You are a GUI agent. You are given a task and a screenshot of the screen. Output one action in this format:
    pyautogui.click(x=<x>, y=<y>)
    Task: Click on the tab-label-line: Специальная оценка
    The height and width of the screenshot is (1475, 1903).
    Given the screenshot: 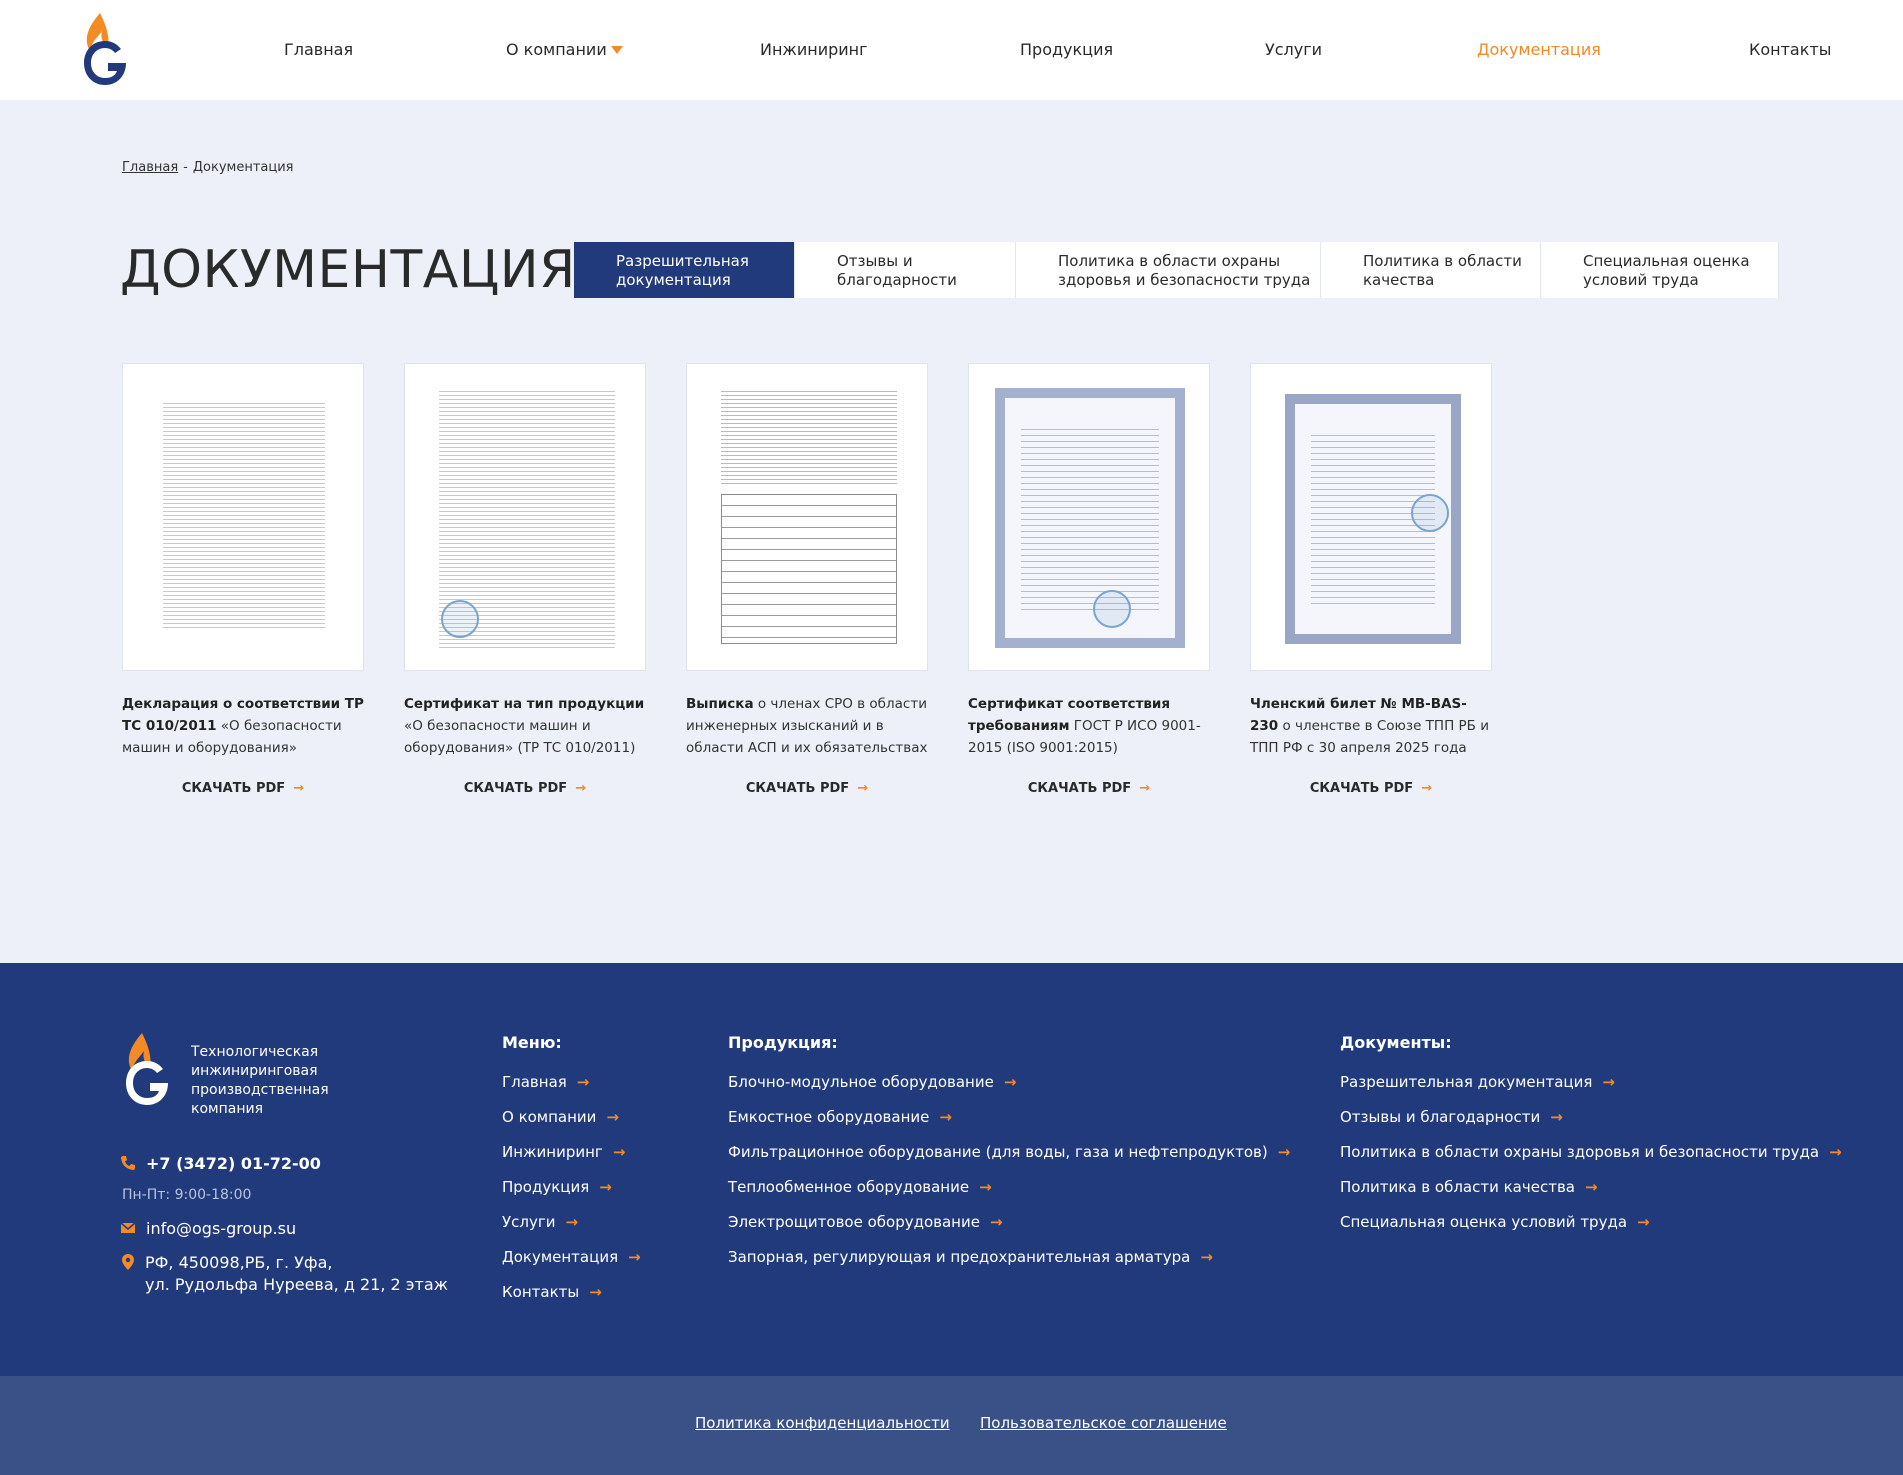 What is the action you would take?
    pyautogui.click(x=1666, y=261)
    